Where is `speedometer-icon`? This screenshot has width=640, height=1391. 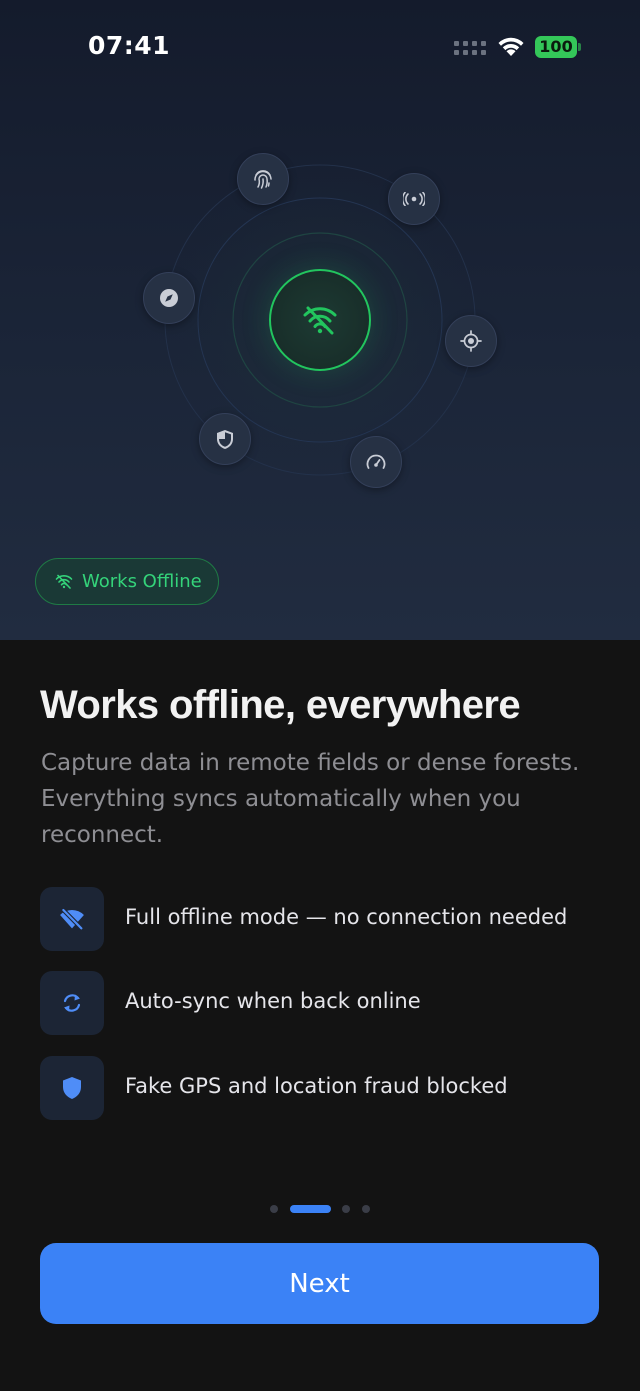
speedometer-icon is located at coordinates (376, 461).